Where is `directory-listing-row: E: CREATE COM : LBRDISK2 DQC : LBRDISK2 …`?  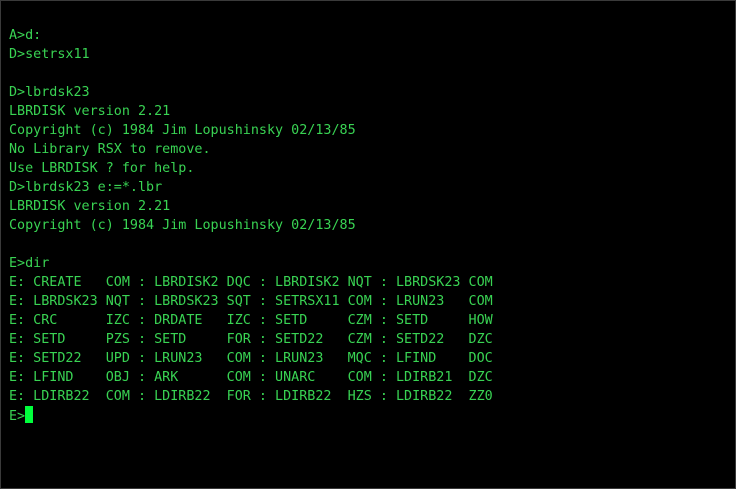 directory-listing-row: E: CREATE COM : LBRDISK2 DQC : LBRDISK2 … is located at coordinates (251, 282).